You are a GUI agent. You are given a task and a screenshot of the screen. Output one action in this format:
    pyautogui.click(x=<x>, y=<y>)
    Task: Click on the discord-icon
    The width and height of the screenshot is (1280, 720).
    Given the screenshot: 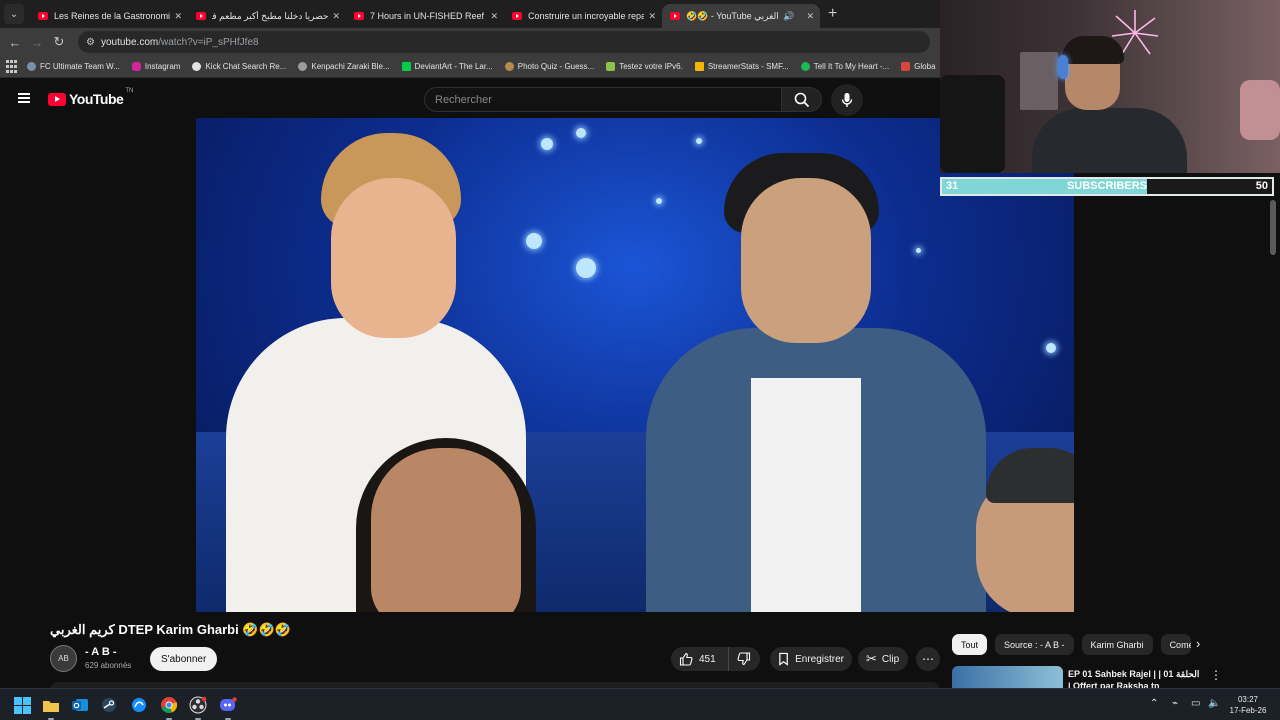 What is the action you would take?
    pyautogui.click(x=228, y=708)
    